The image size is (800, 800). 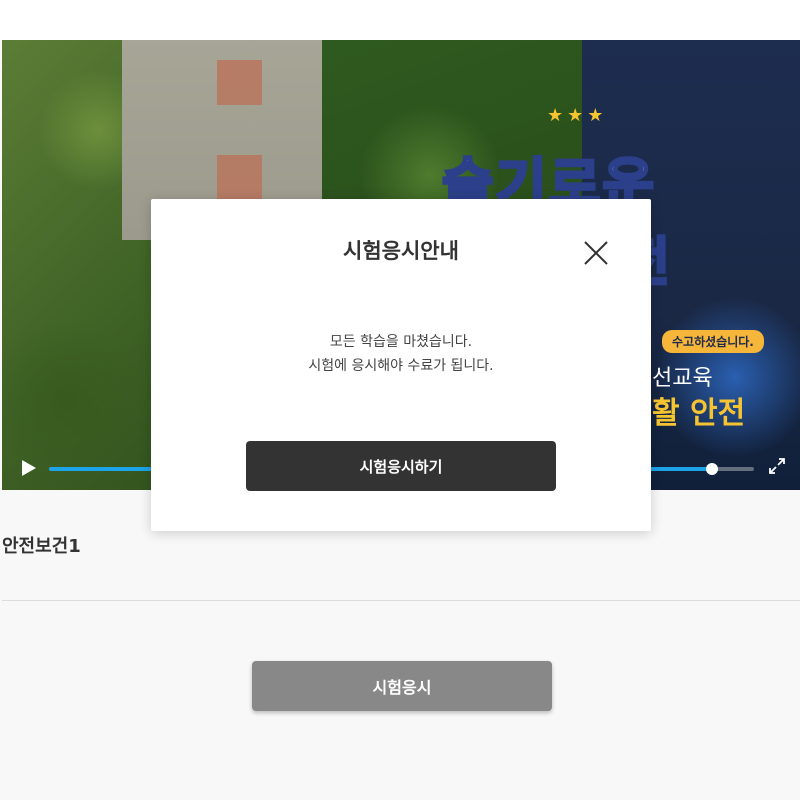 What do you see at coordinates (401, 354) in the screenshot?
I see `modal-message: 모든 학습을 마쳤습니다. 시험에 응시해야 수료가 됩니다.` at bounding box center [401, 354].